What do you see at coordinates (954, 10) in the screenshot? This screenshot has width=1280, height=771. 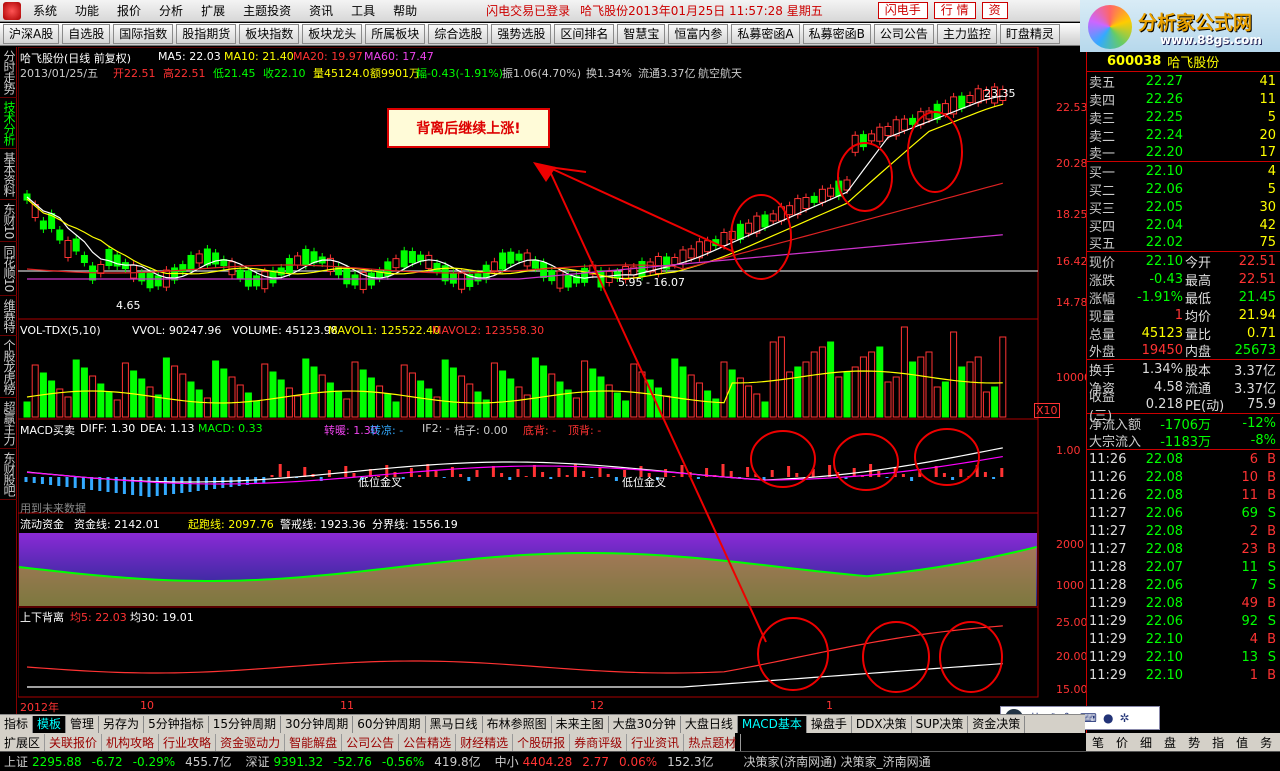 I see `quote-button: 行 情` at bounding box center [954, 10].